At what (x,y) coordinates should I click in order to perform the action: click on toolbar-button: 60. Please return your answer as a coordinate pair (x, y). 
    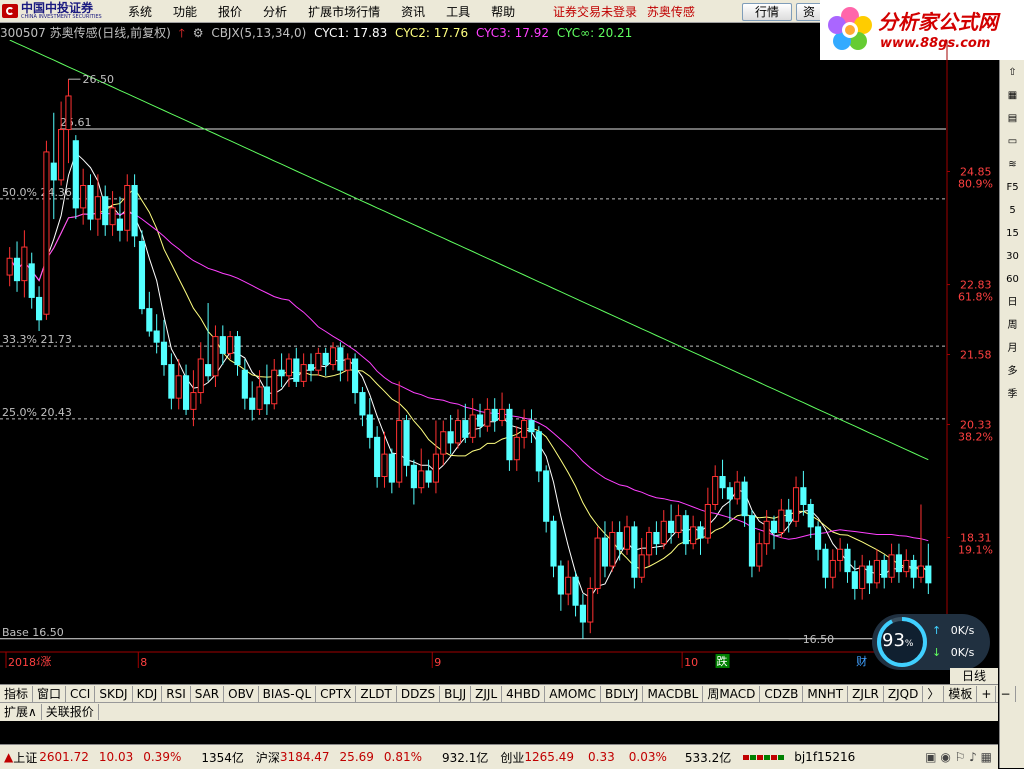
    Looking at the image, I should click on (1013, 279).